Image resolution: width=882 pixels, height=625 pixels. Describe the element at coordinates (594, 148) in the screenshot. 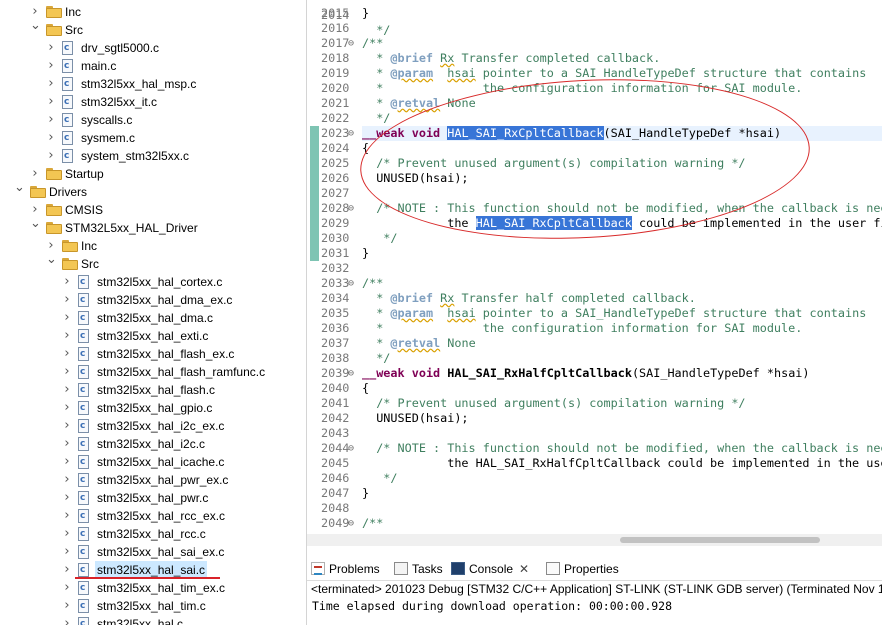

I see `code-line: 2024 {` at that location.